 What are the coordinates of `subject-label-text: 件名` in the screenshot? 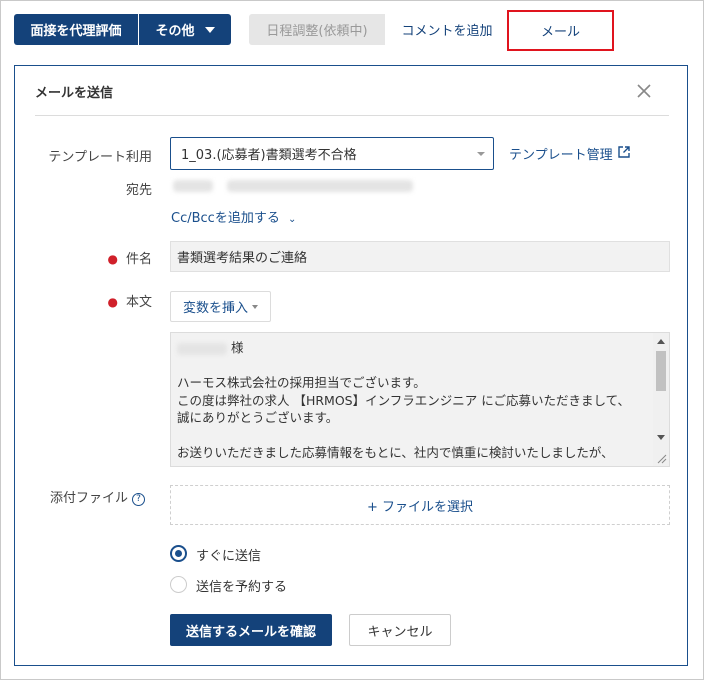 It's located at (138, 259).